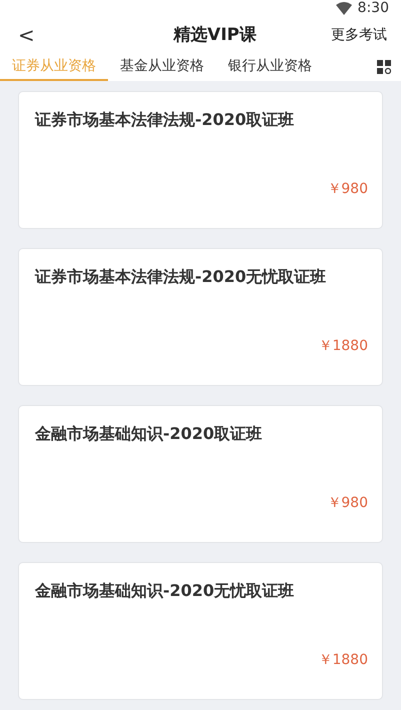  Describe the element at coordinates (344, 8) in the screenshot. I see `wifi-icon` at that location.